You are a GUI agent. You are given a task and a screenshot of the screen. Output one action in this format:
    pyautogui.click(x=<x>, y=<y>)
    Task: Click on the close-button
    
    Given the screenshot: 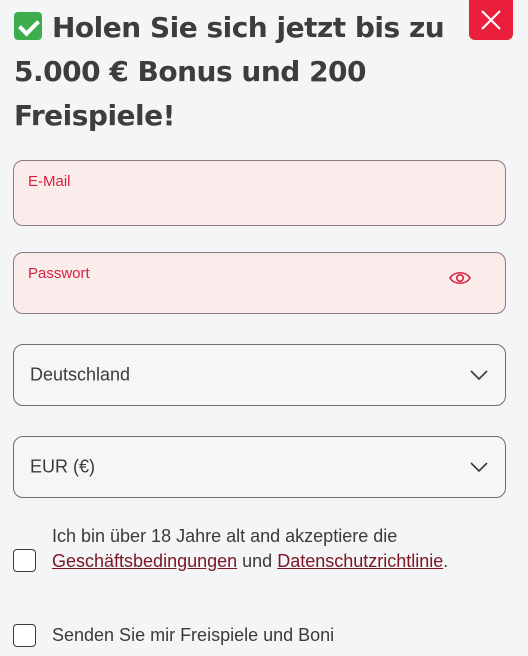 What is the action you would take?
    pyautogui.click(x=491, y=20)
    